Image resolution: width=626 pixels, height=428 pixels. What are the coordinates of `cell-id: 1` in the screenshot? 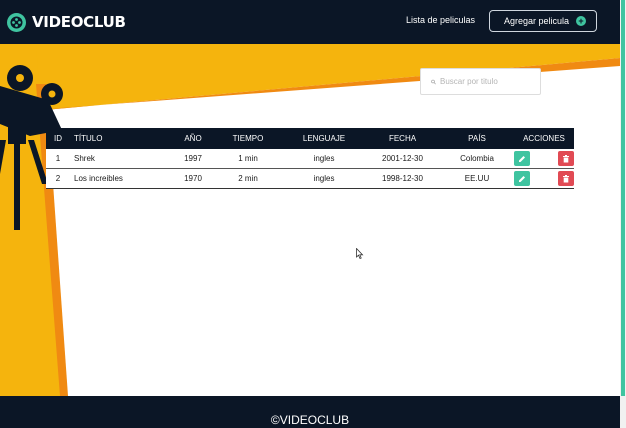 It's located at (58, 158).